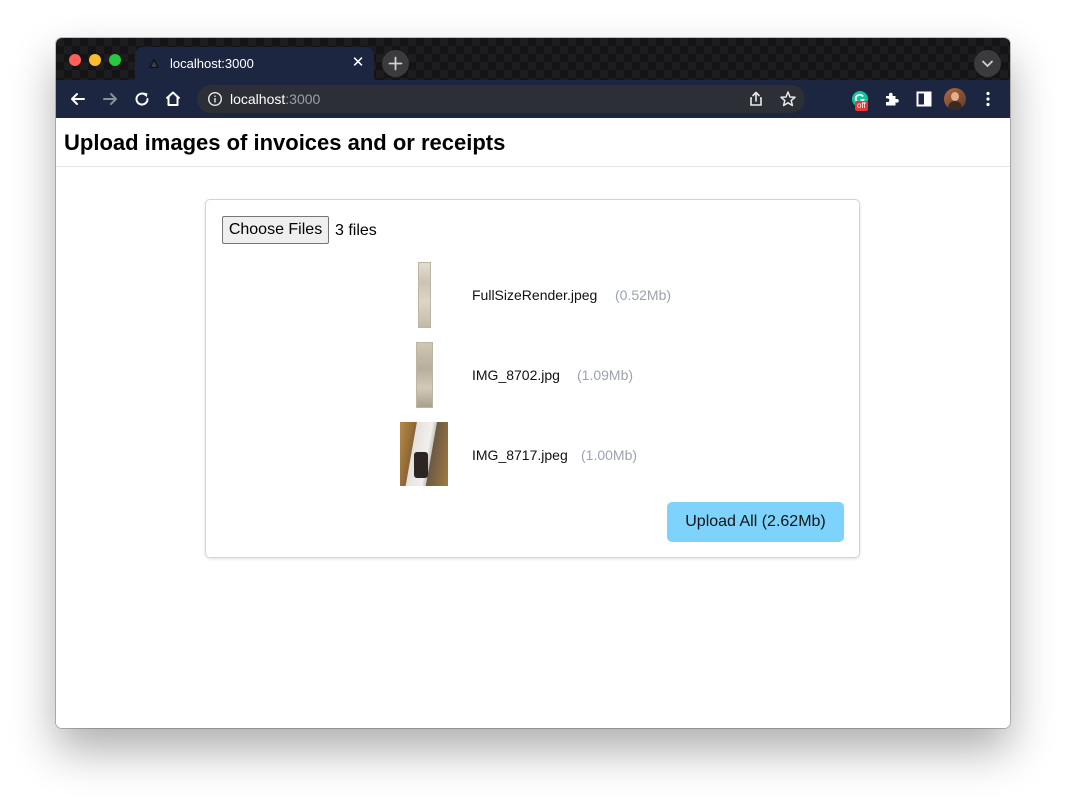 Image resolution: width=1066 pixels, height=803 pixels. Describe the element at coordinates (110, 99) in the screenshot. I see `forward-arrow-icon` at that location.